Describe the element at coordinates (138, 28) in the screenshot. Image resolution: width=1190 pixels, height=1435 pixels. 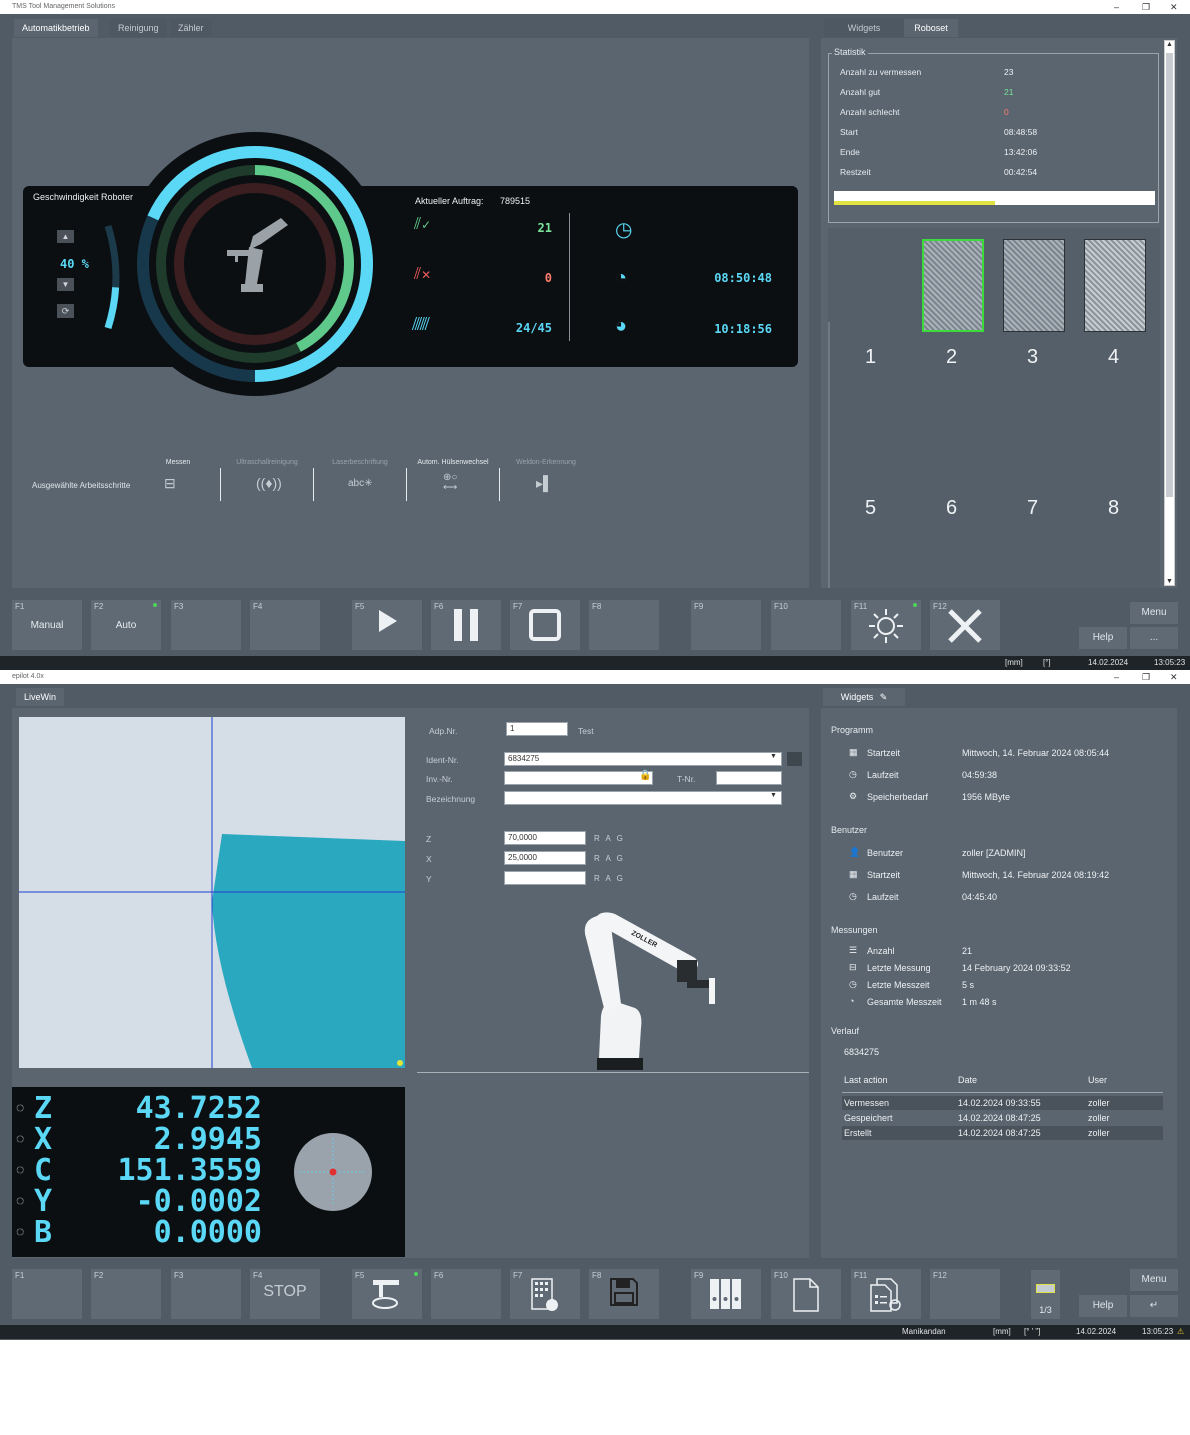
I see `tab-reinigung: Reinigung` at that location.